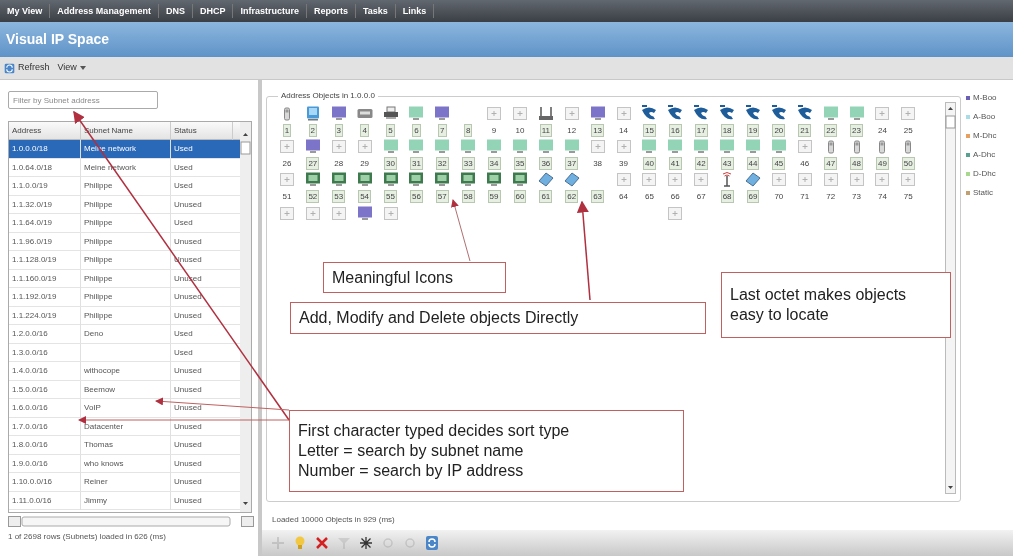 The height and width of the screenshot is (556, 1013). What do you see at coordinates (124, 482) in the screenshot?
I see `table-row: 1.10.0.0/16 Reiner Unused` at bounding box center [124, 482].